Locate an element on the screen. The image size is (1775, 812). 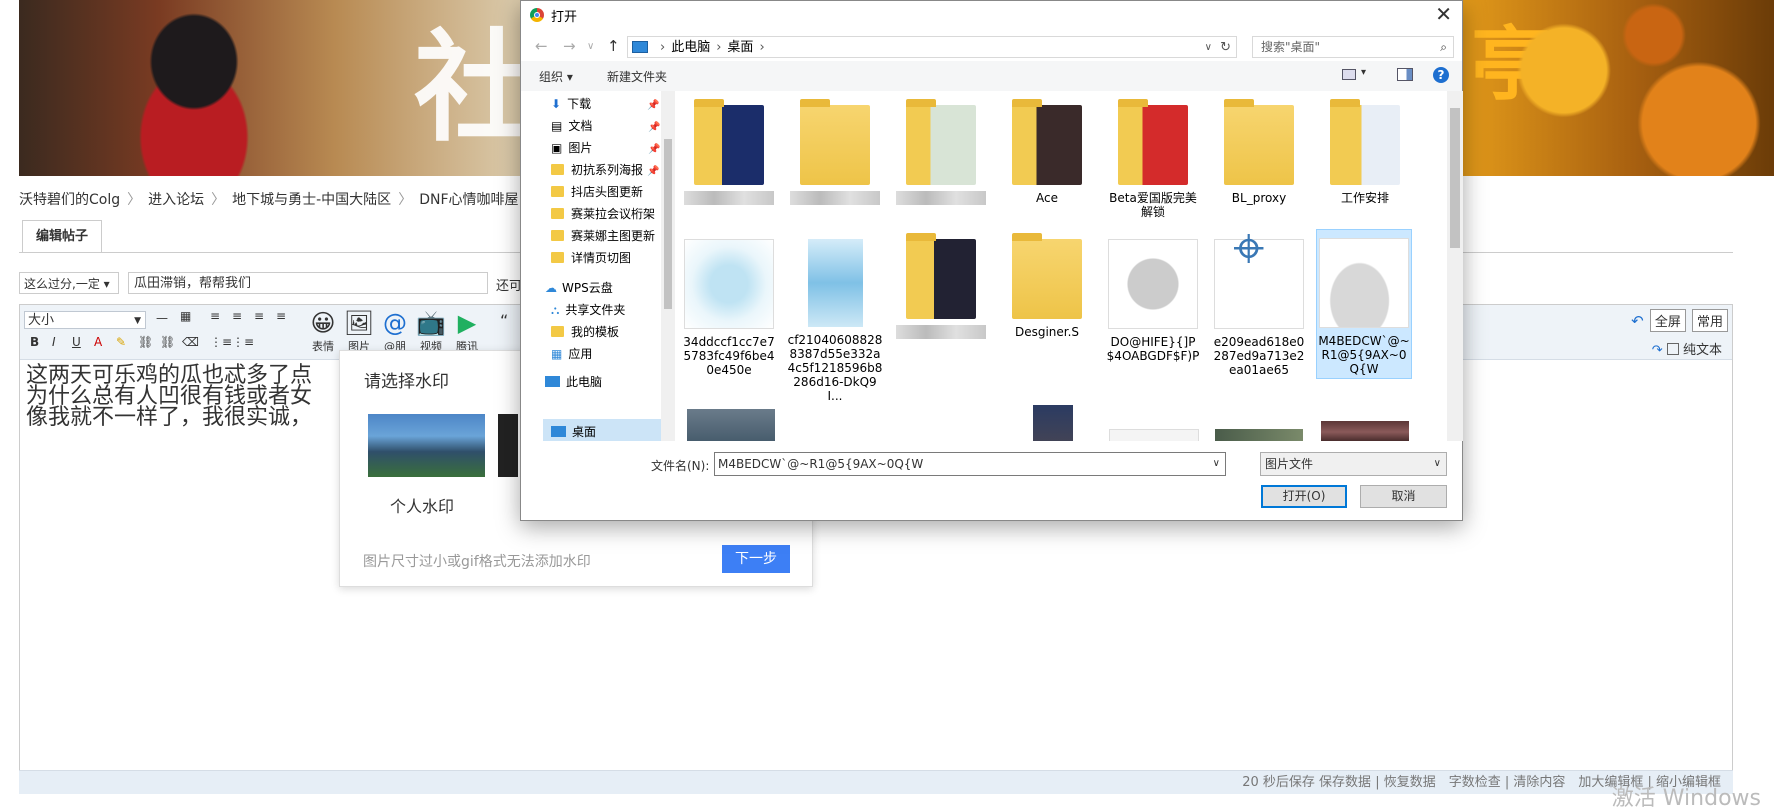
breadcrumb-item: 地下城与勇士-中国大陆区 is located at coordinates (311, 199).